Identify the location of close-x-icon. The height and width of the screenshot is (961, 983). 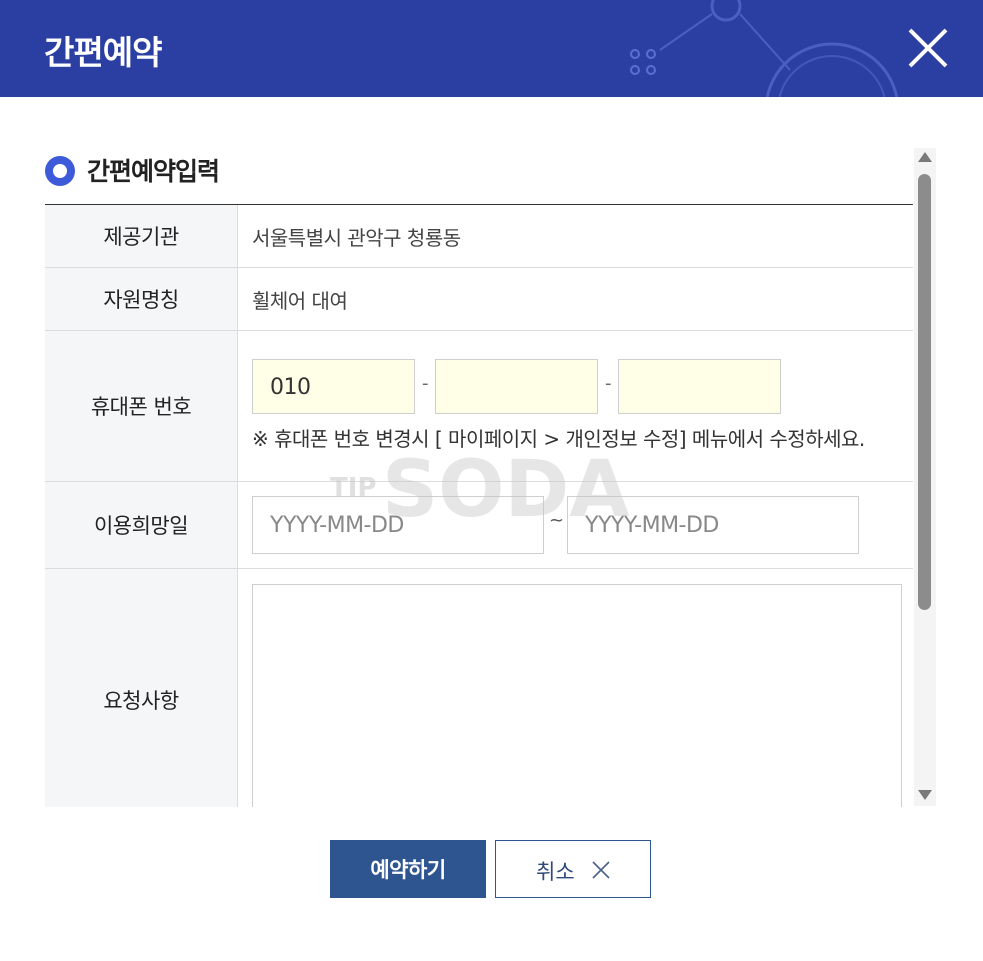
(601, 870).